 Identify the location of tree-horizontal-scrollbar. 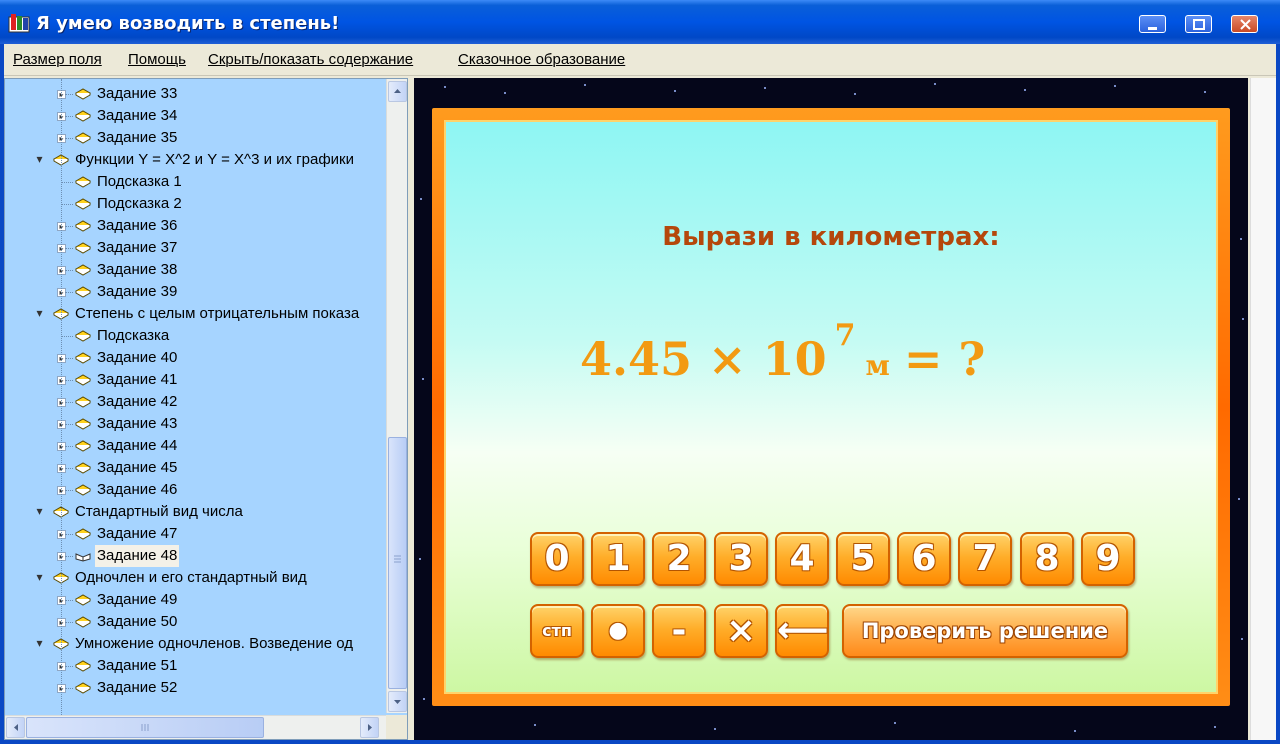
(196, 727).